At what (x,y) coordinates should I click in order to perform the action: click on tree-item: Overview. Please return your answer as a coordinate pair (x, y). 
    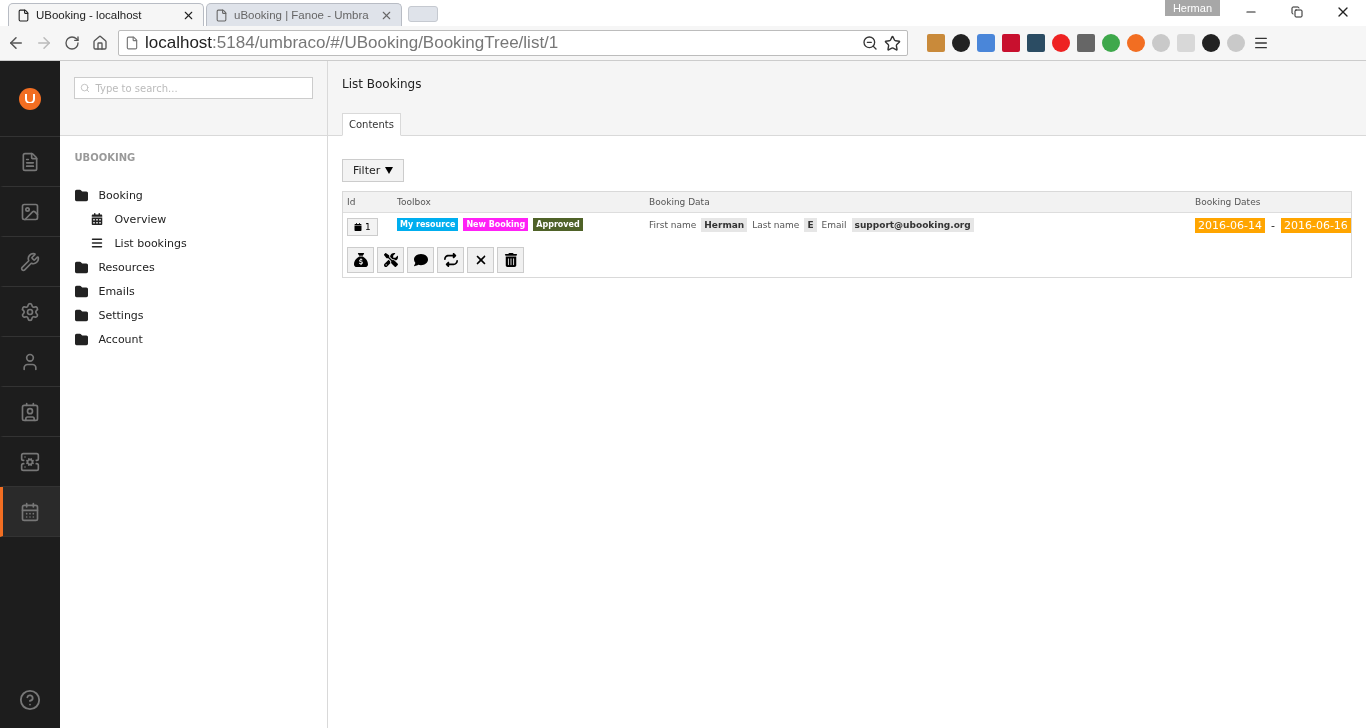
    Looking at the image, I should click on (193, 219).